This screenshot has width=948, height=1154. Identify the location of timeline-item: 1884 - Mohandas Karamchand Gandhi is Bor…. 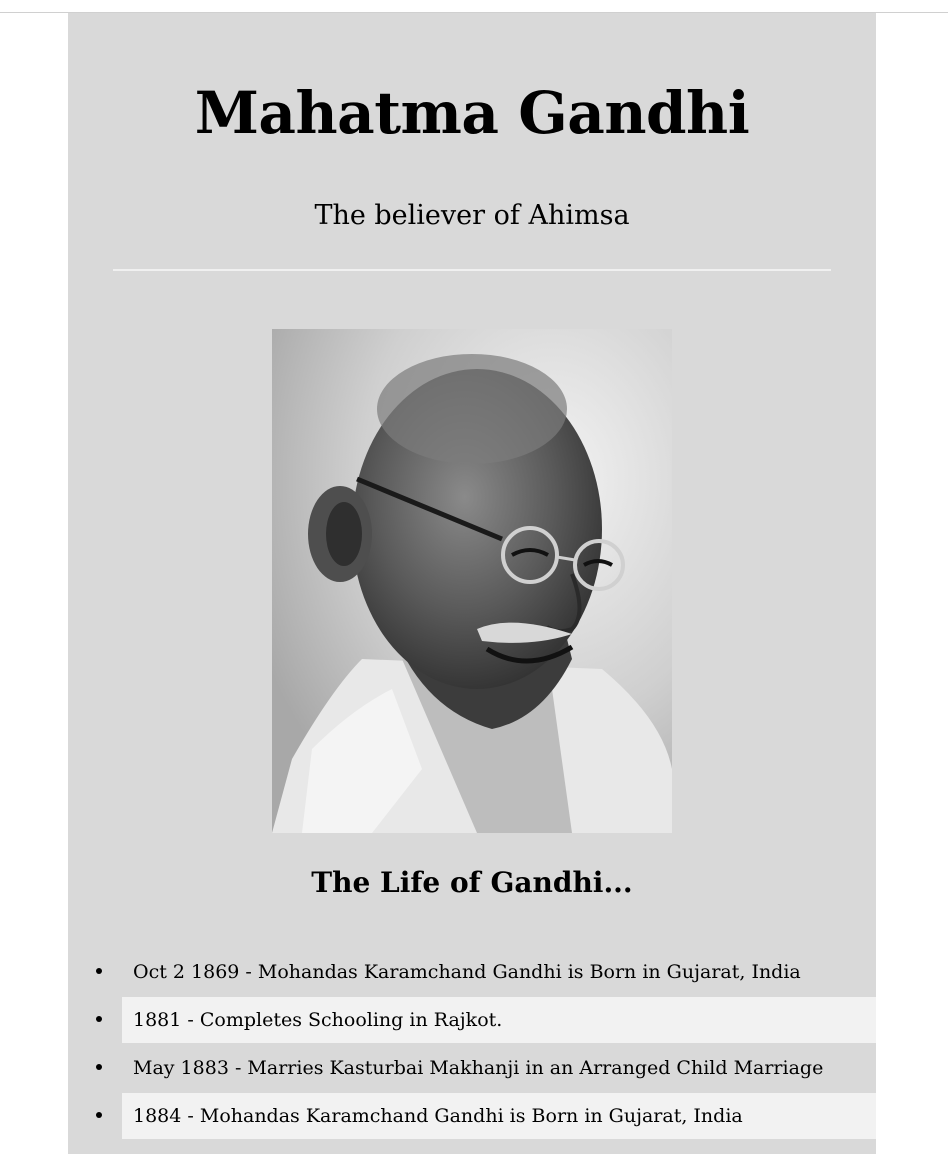
(472, 1116).